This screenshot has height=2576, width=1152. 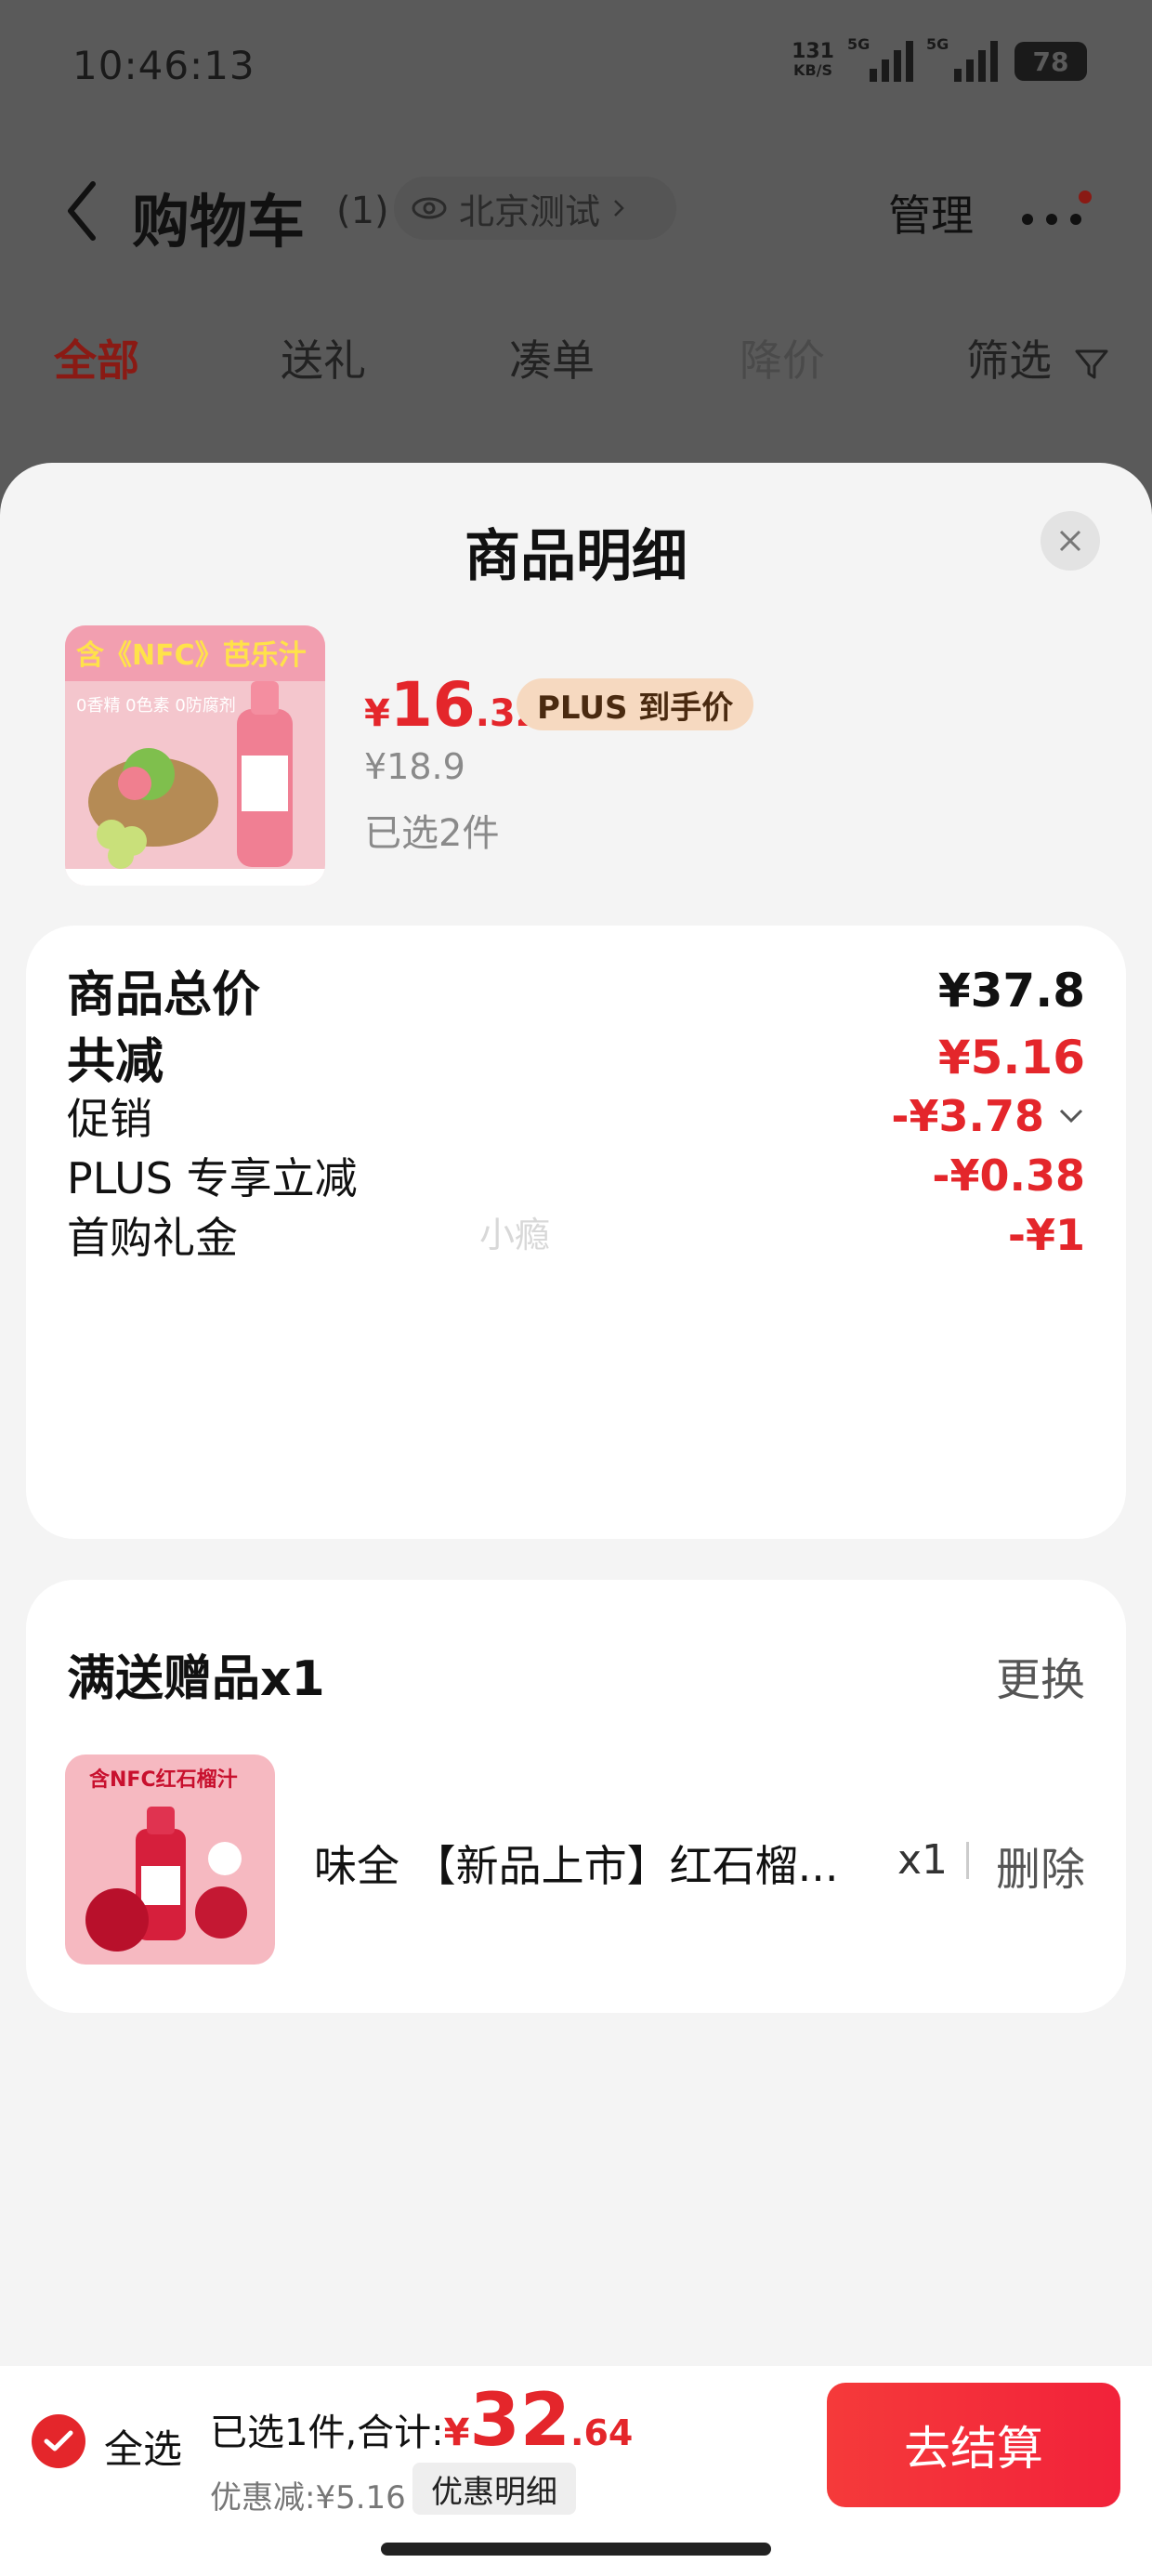 I want to click on total-int: 32, so click(x=520, y=2421).